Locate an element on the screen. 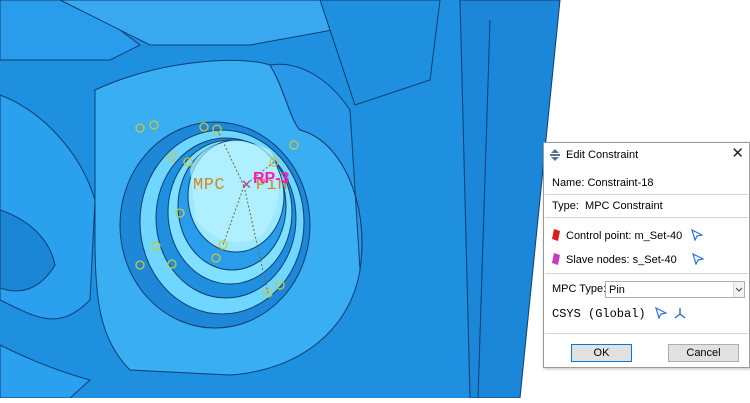 The image size is (750, 403). mpc-type-label: MPC Type: is located at coordinates (579, 289).